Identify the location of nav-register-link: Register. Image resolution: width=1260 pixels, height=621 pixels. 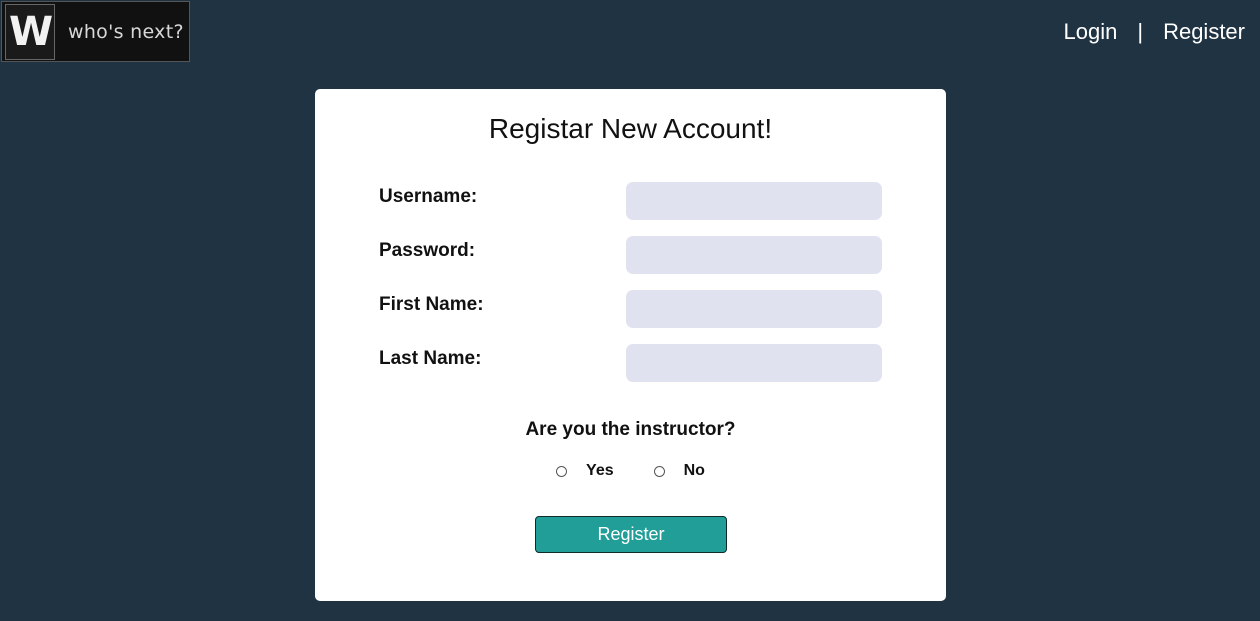
(1204, 32).